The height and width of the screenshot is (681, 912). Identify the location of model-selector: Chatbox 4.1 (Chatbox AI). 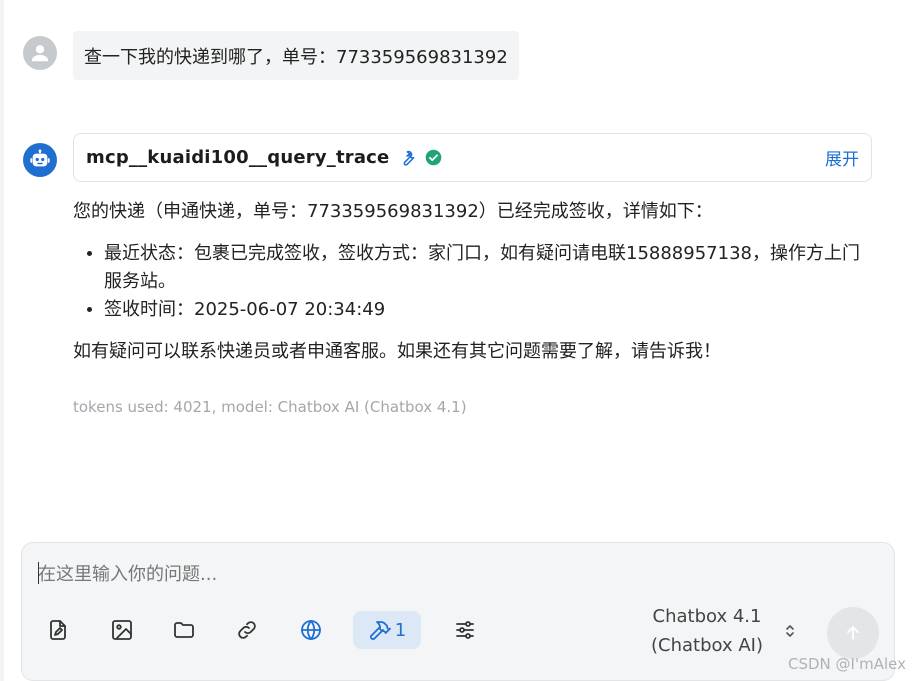
(722, 631).